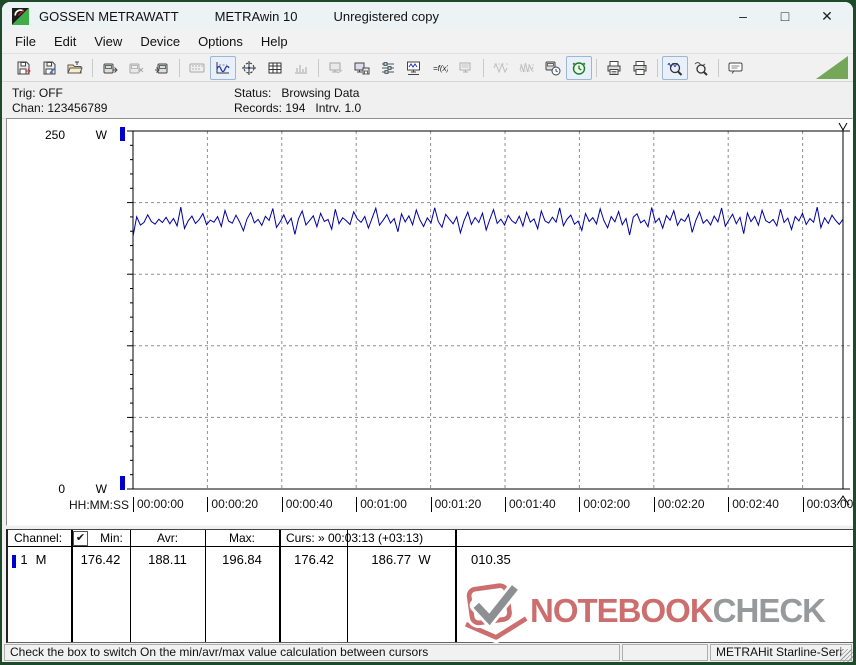  Describe the element at coordinates (501, 68) in the screenshot. I see `trigger-level-button` at that location.